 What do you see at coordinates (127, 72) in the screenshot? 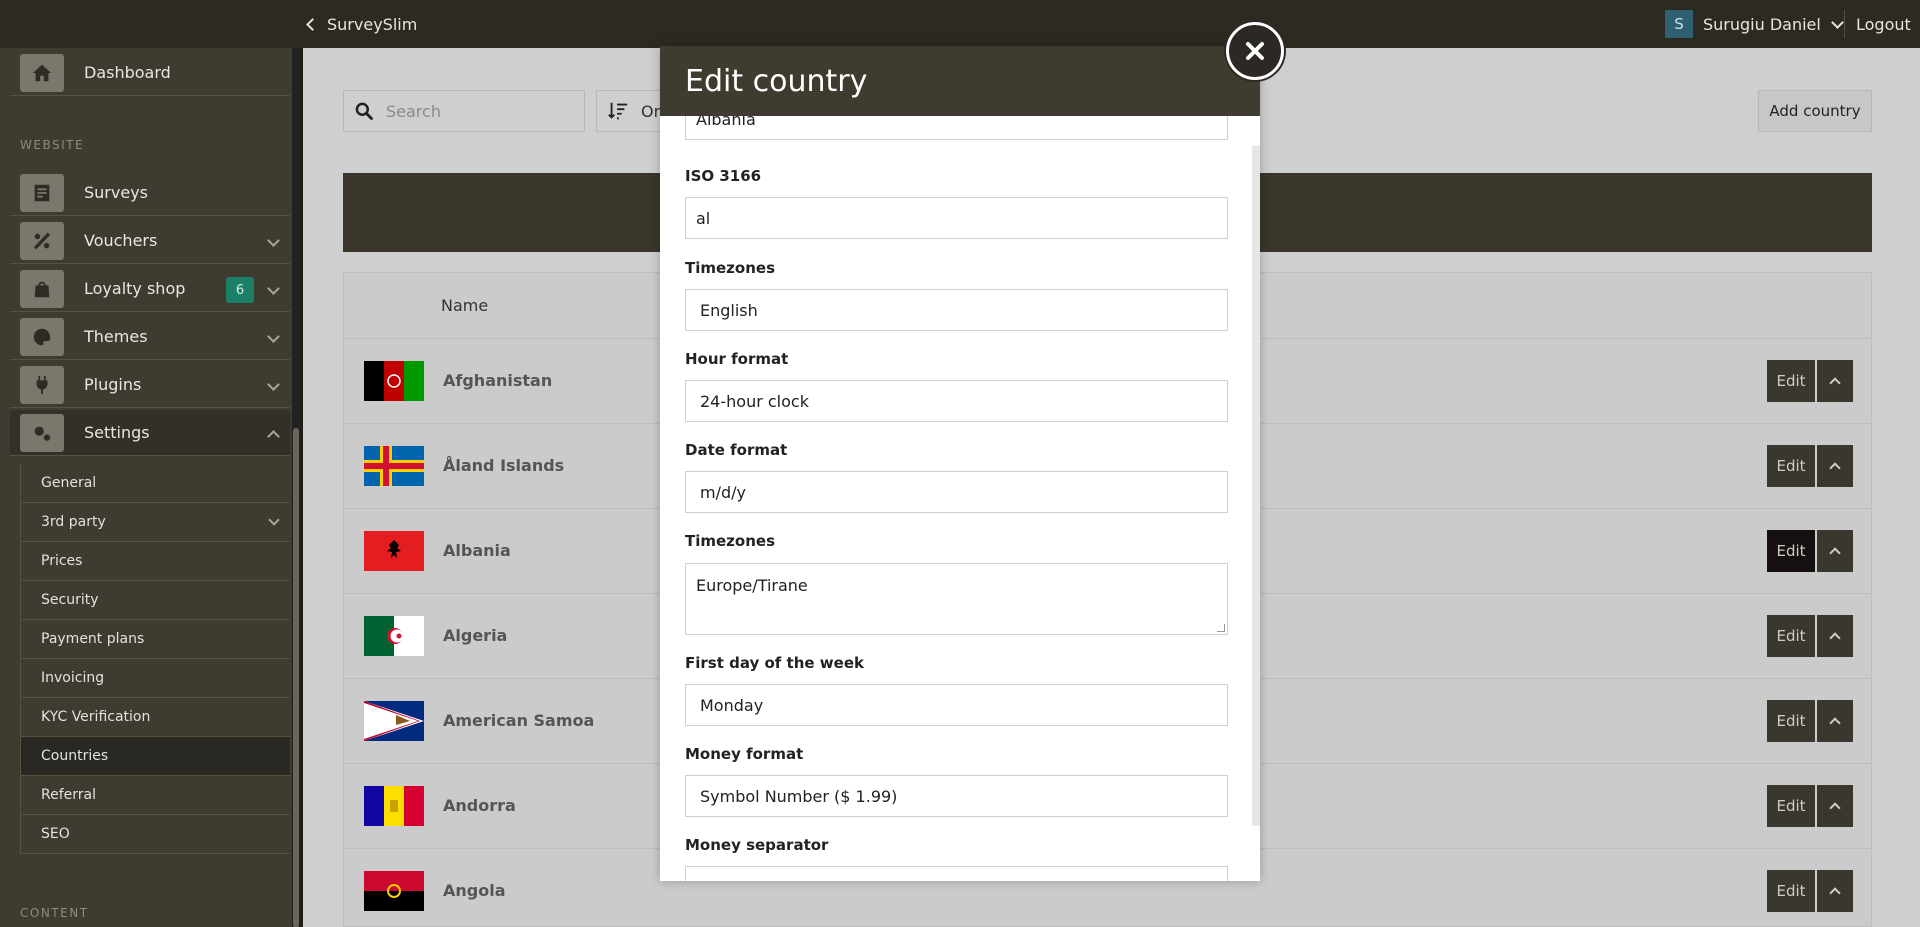
I see `sidebar-item-label: Dashboard` at bounding box center [127, 72].